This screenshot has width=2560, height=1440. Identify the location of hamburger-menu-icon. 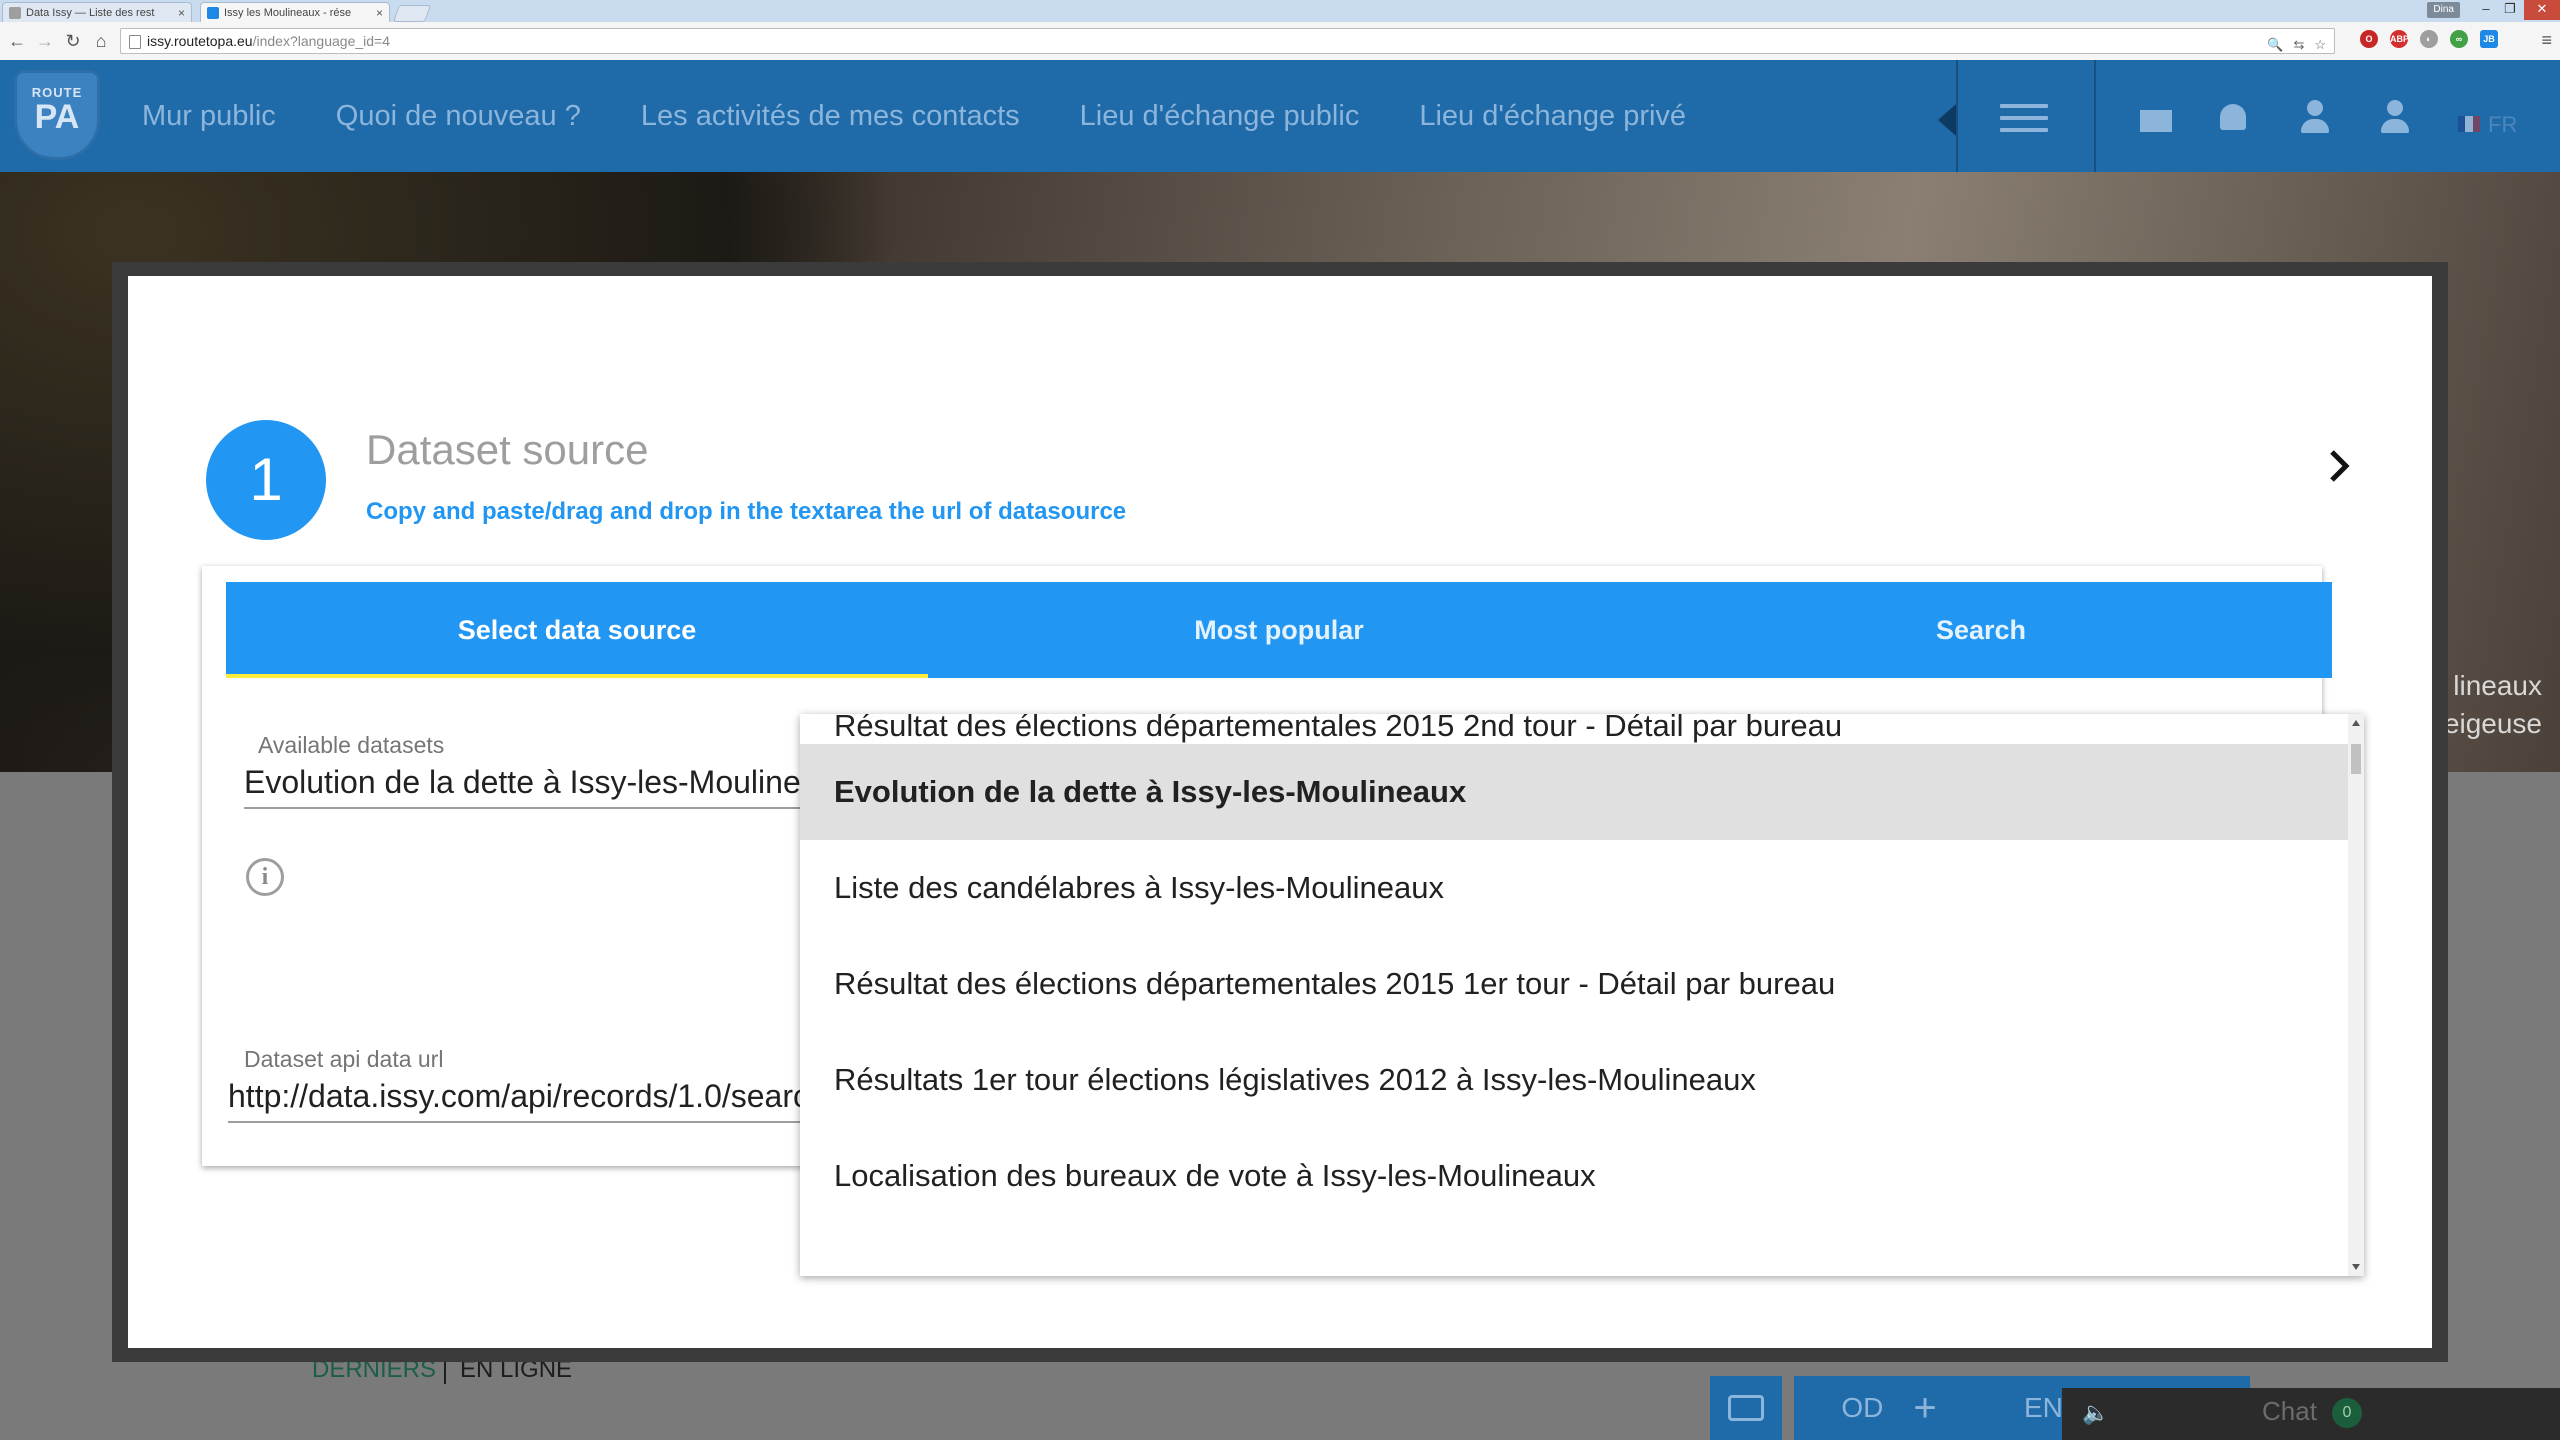
(2024, 122).